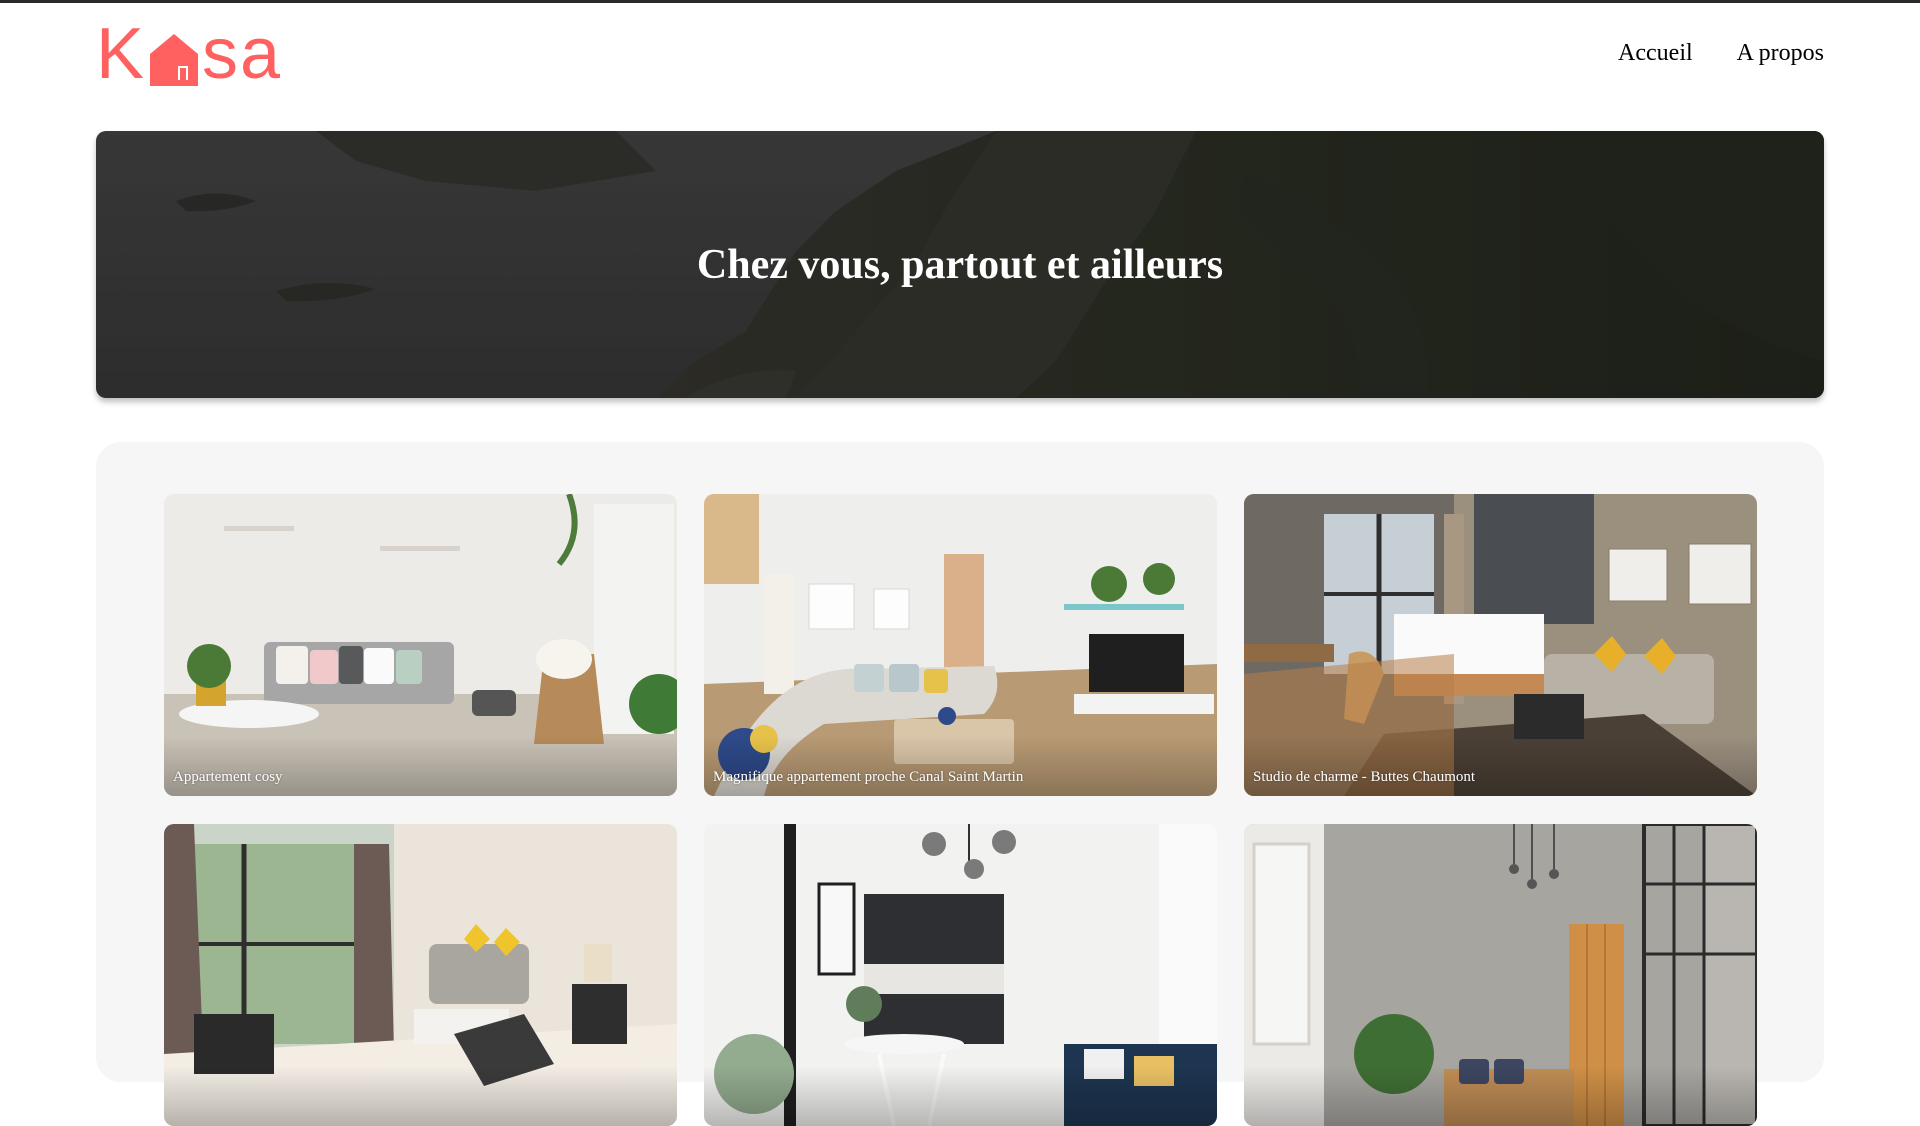 The width and height of the screenshot is (1920, 1126). I want to click on site-header: K sa Accueil A propos, so click(960, 55).